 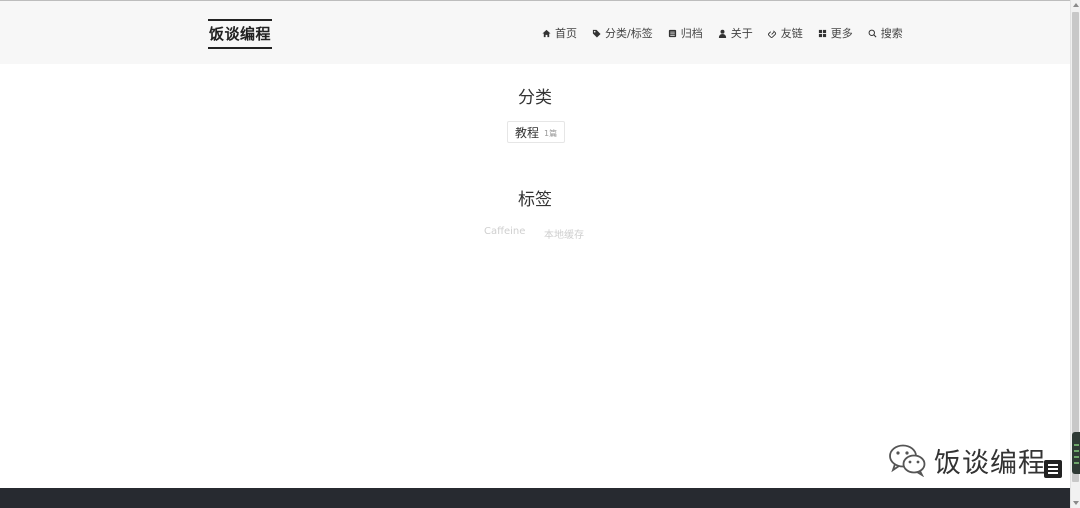 I want to click on site-footer, so click(x=535, y=498).